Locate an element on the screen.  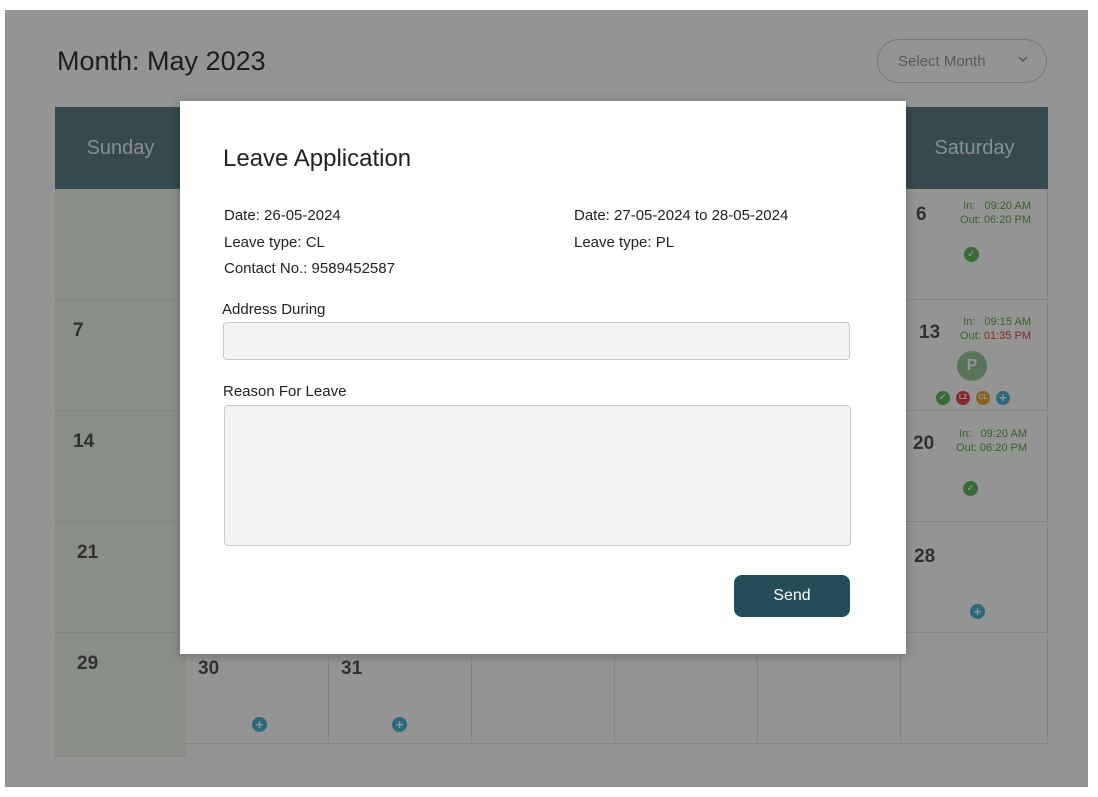
leave-type-right: Leave type: PL is located at coordinates (624, 242).